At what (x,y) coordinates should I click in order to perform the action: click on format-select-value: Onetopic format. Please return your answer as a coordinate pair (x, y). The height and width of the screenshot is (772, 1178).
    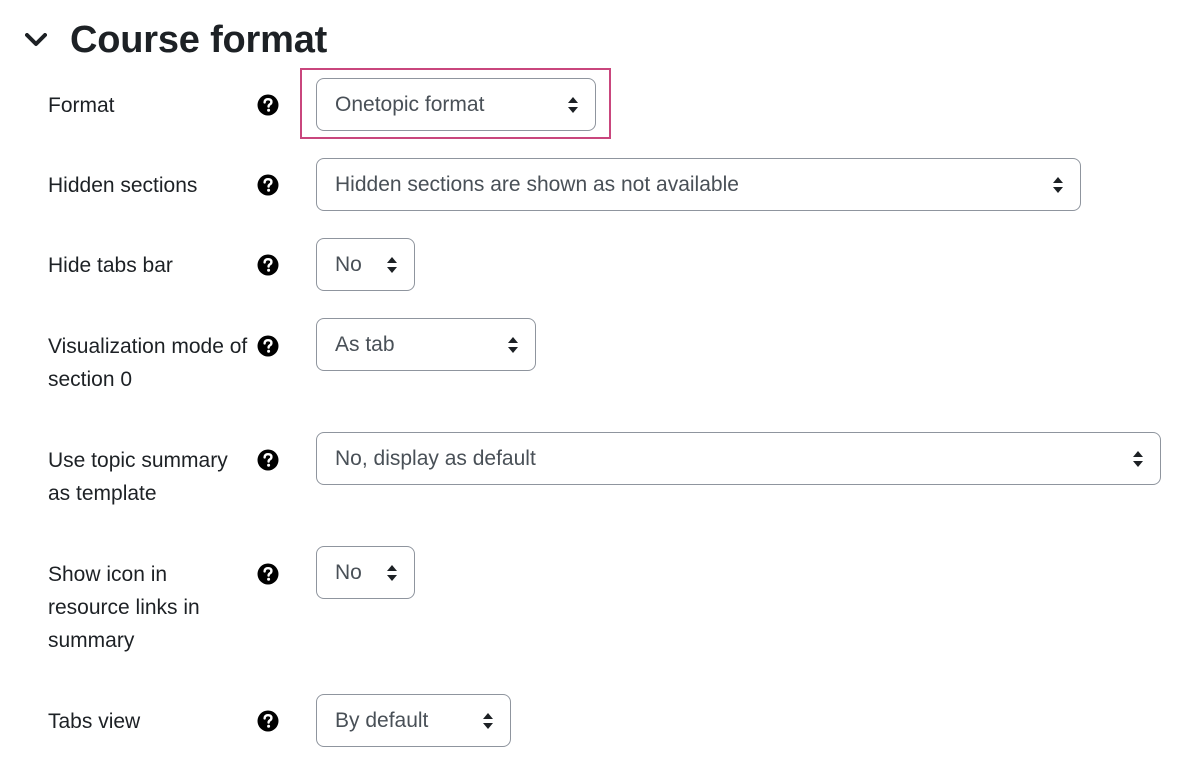
    Looking at the image, I should click on (410, 104).